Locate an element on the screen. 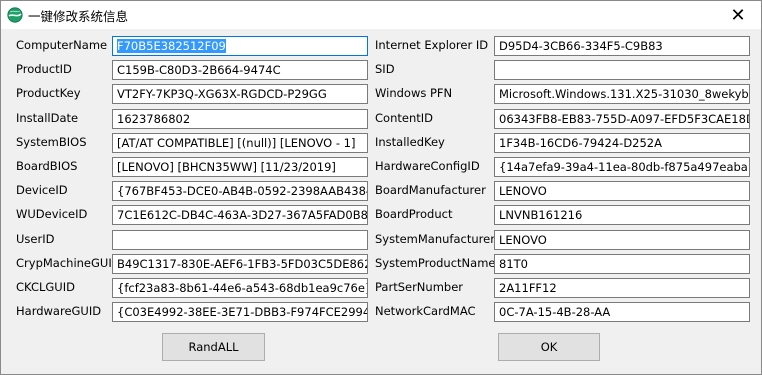  left-field-computername: F70B5E382512F09 is located at coordinates (240, 46).